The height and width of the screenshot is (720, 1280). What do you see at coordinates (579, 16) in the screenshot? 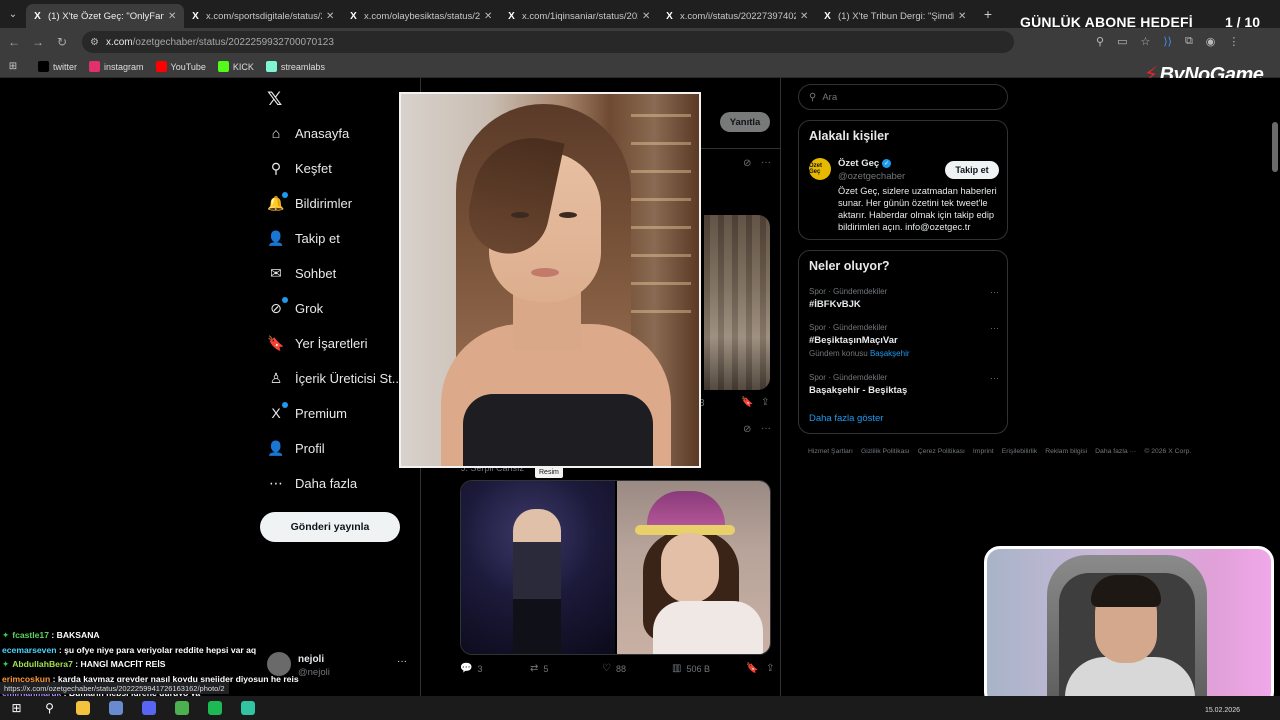
I see `tab-4: Xx.com/1iqinsaniar/status/20229 ✕` at bounding box center [579, 16].